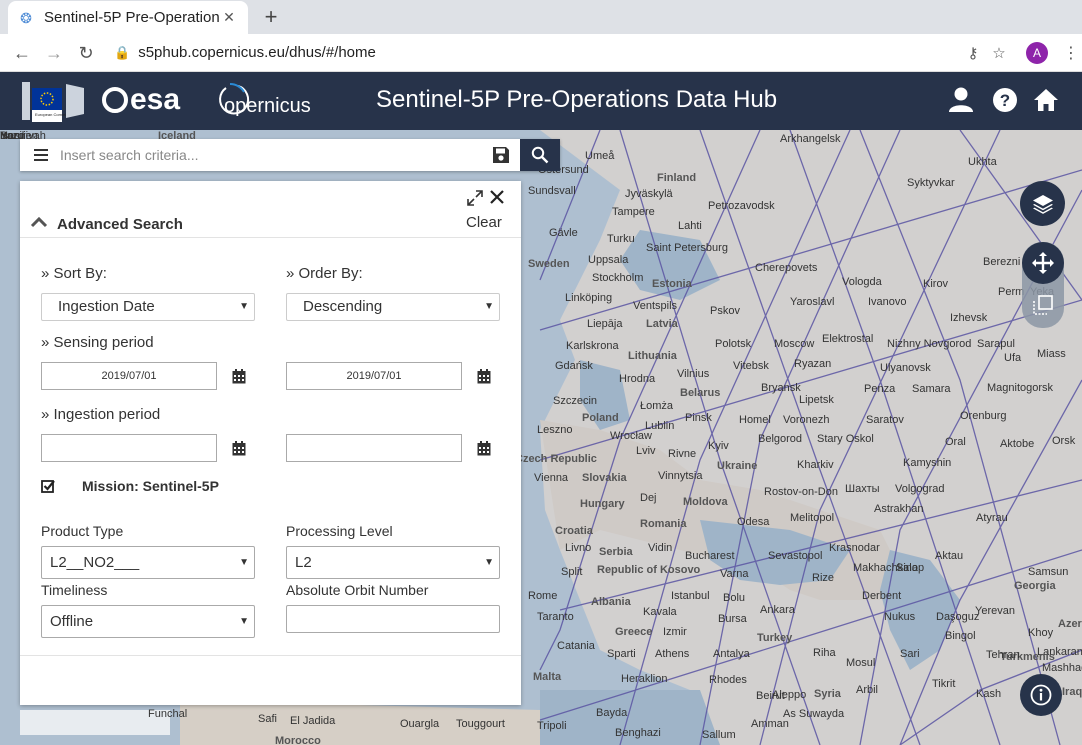 This screenshot has width=1082, height=745. Describe the element at coordinates (128, 17) in the screenshot. I see `browser-tab: ❂ Sentinel-5P Pre-Operation ✕` at that location.